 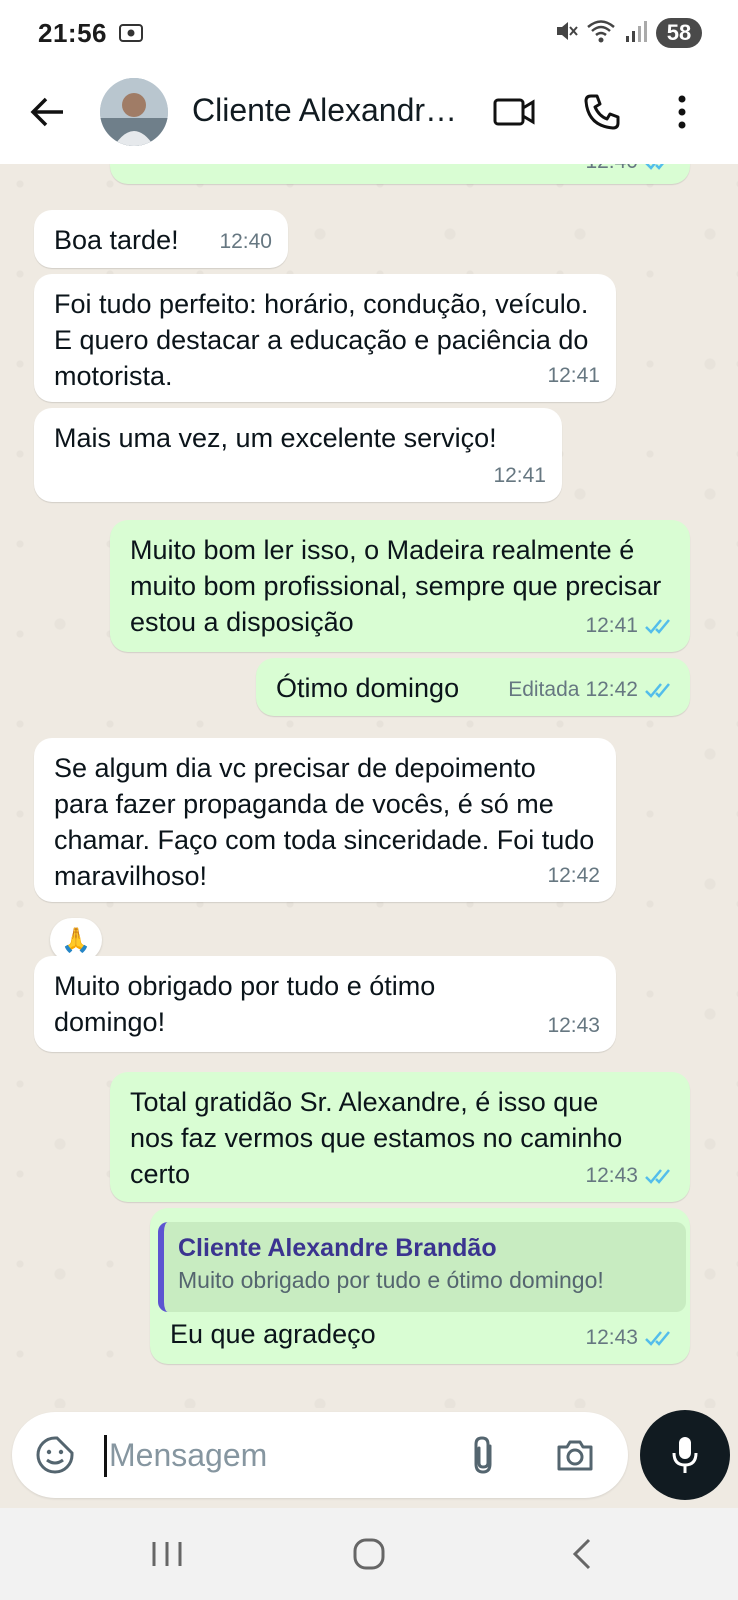 I want to click on message-meta: 12:42, so click(x=573, y=876).